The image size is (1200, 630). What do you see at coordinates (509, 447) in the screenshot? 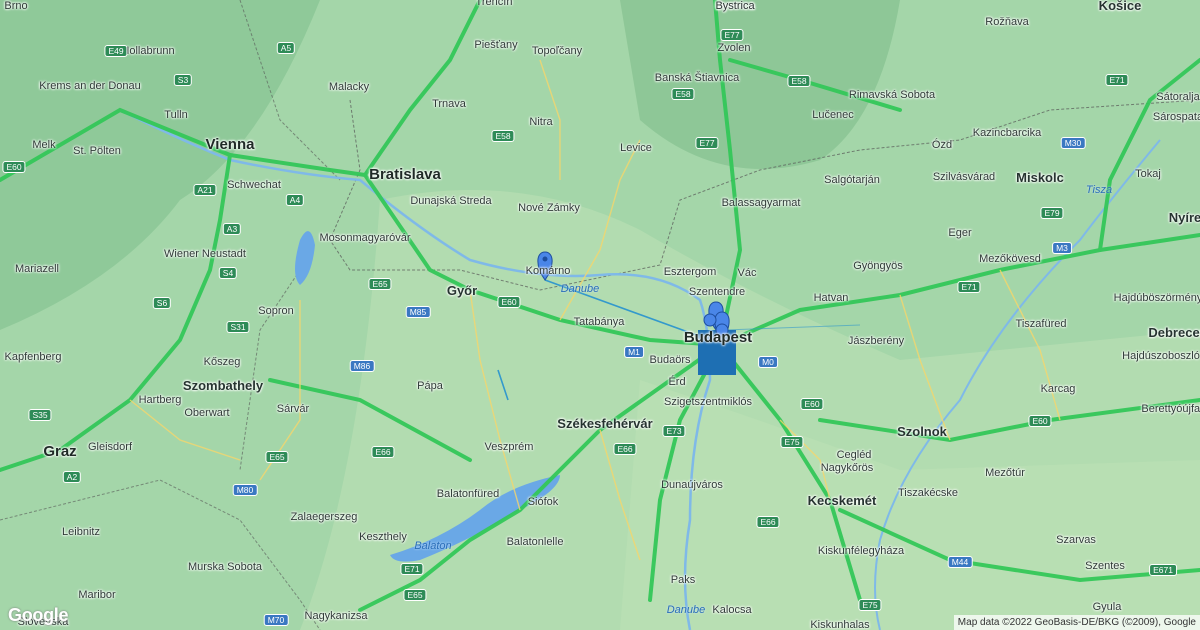
I see `town-label-veszprem: Veszprém` at bounding box center [509, 447].